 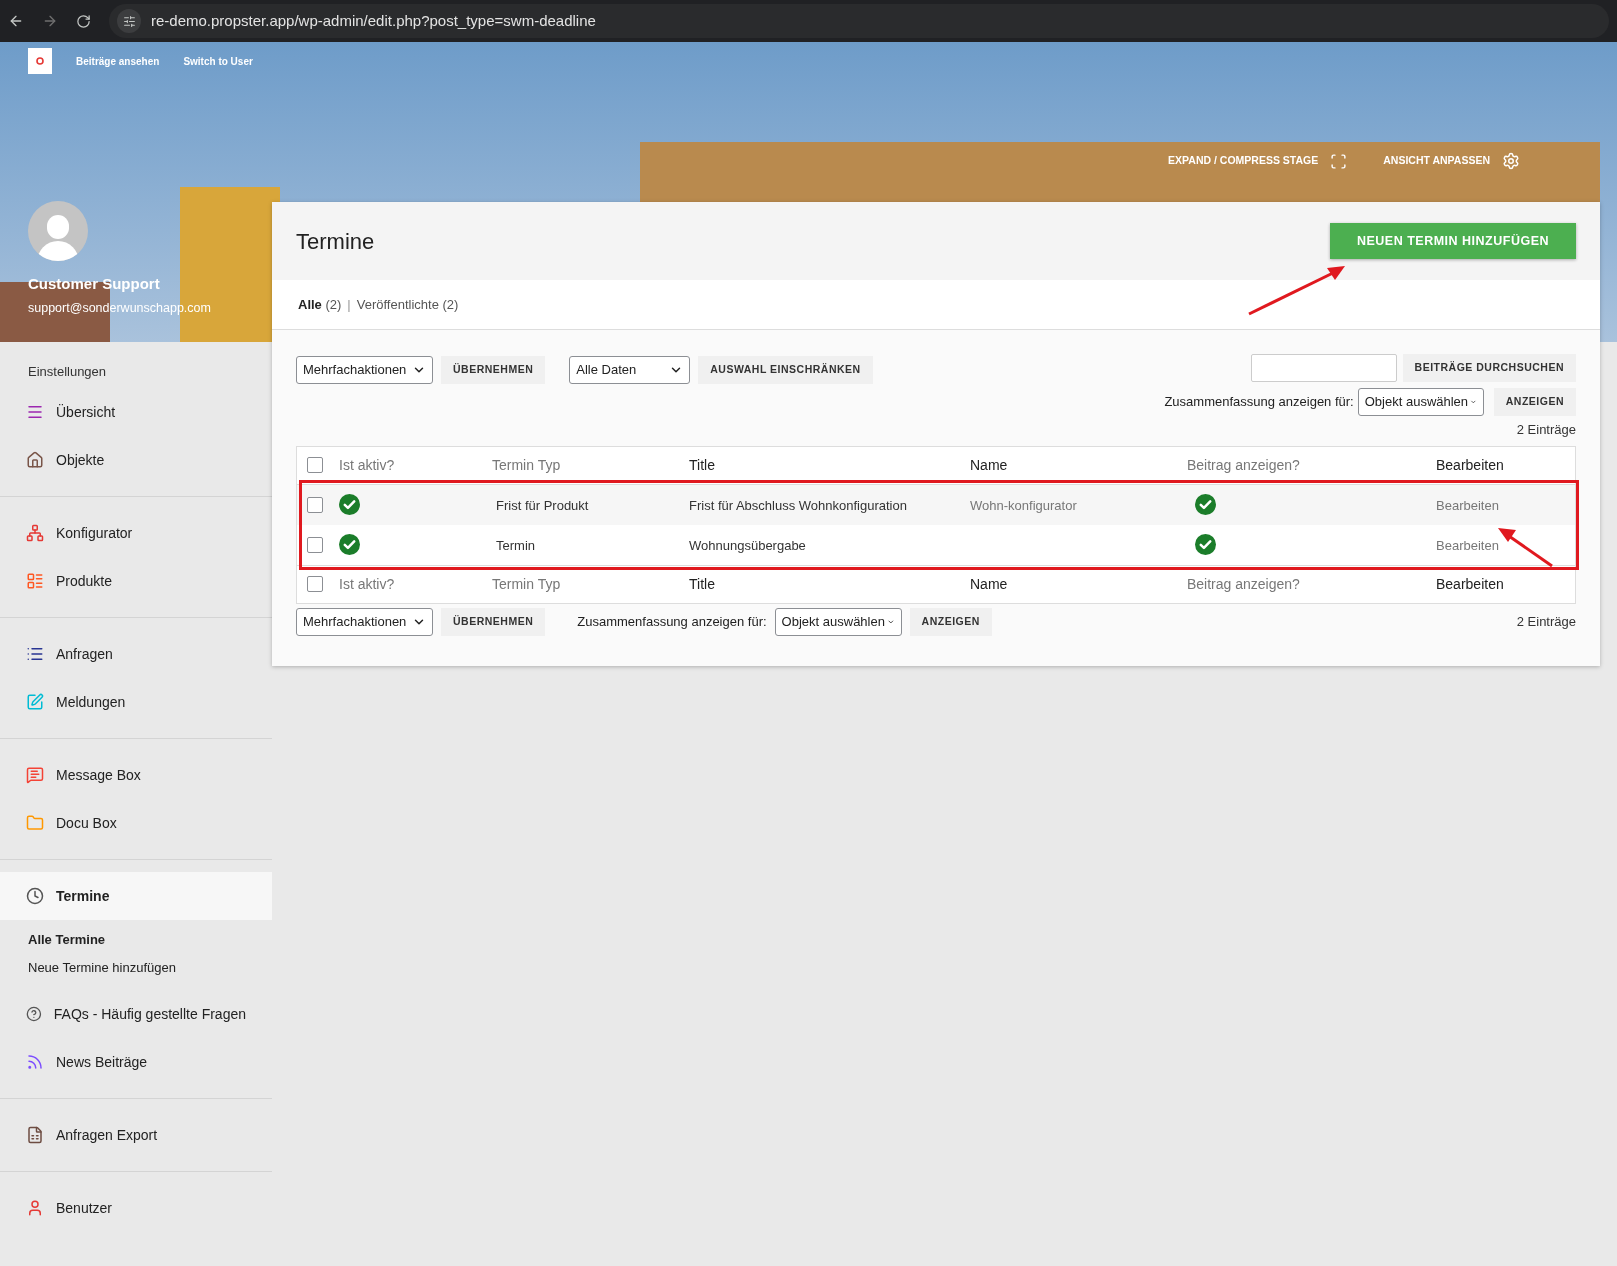 What do you see at coordinates (136, 460) in the screenshot?
I see `sidebar-item: Objekte` at bounding box center [136, 460].